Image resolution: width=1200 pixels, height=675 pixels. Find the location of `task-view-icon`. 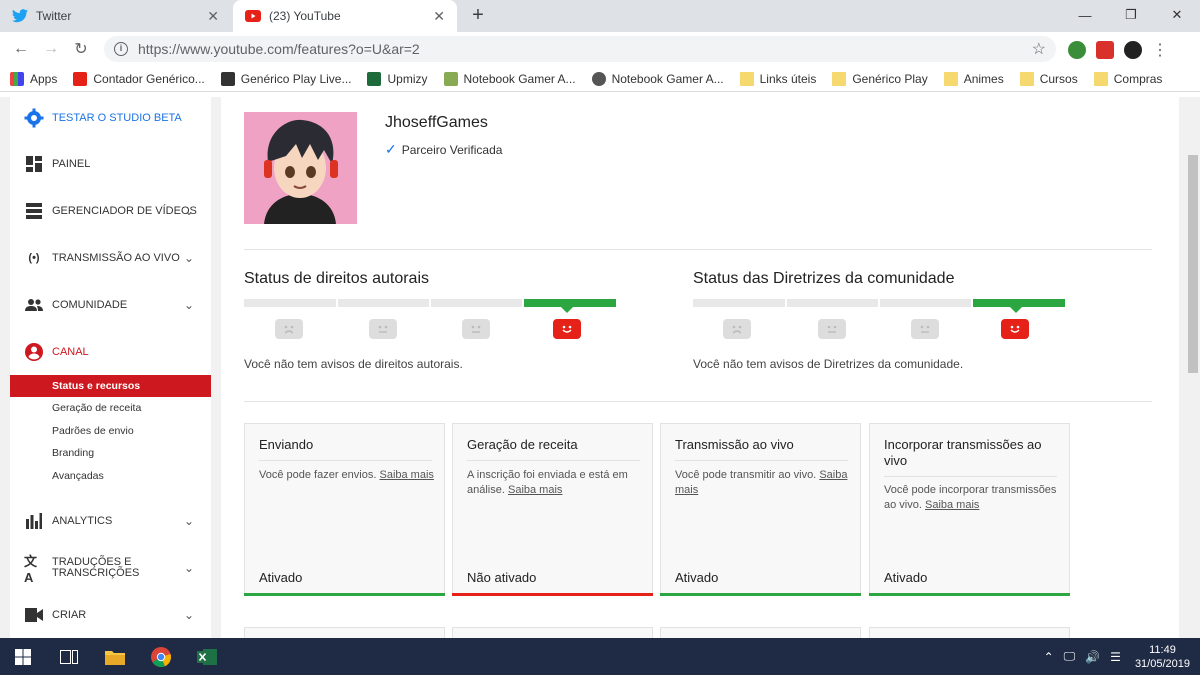

task-view-icon is located at coordinates (69, 656).